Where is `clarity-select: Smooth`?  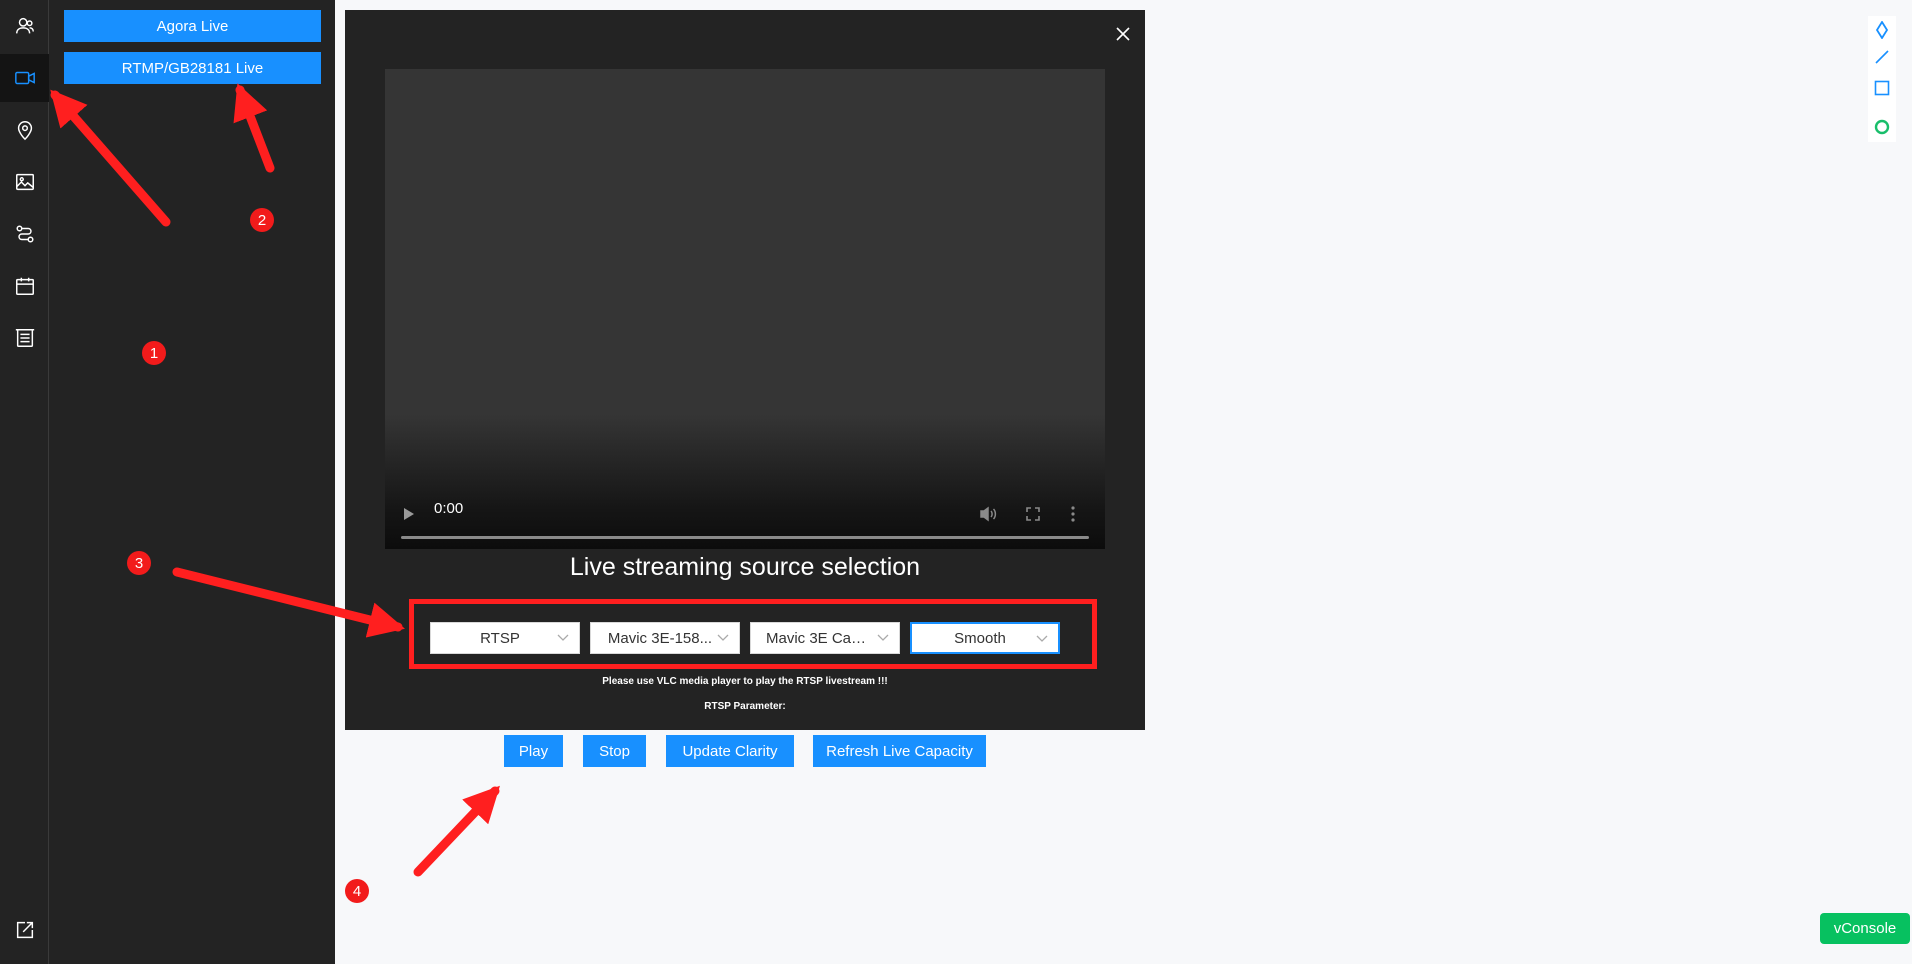
clarity-select: Smooth is located at coordinates (985, 638).